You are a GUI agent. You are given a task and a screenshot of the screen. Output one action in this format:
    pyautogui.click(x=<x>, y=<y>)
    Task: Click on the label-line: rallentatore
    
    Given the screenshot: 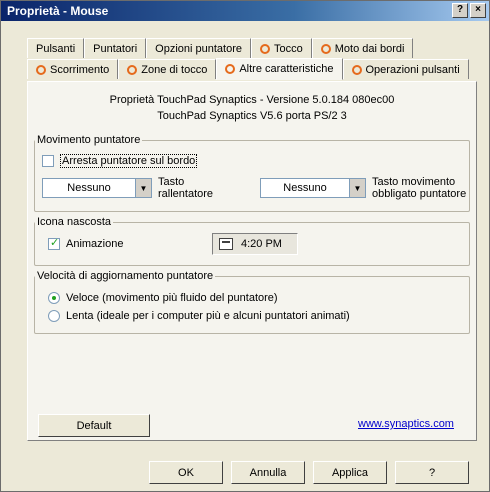 What is the action you would take?
    pyautogui.click(x=186, y=194)
    